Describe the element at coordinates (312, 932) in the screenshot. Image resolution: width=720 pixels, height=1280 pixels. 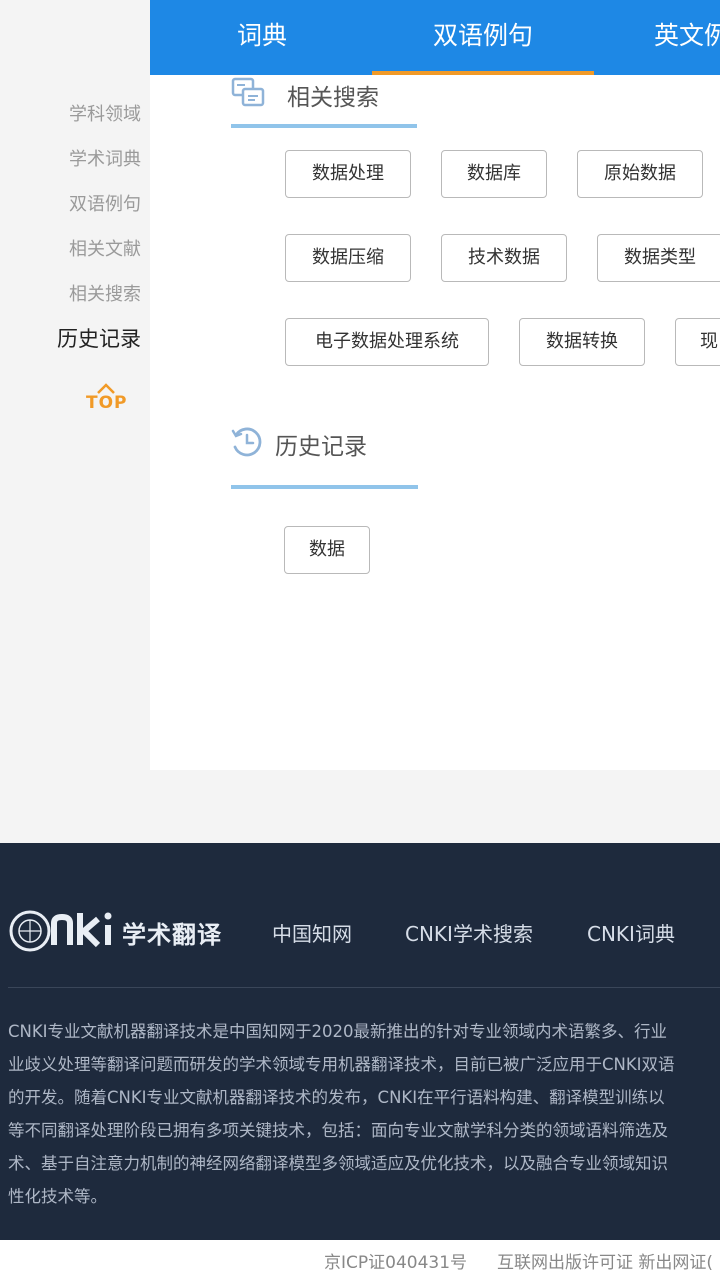
I see `footer-link-cnki: 中国知网` at that location.